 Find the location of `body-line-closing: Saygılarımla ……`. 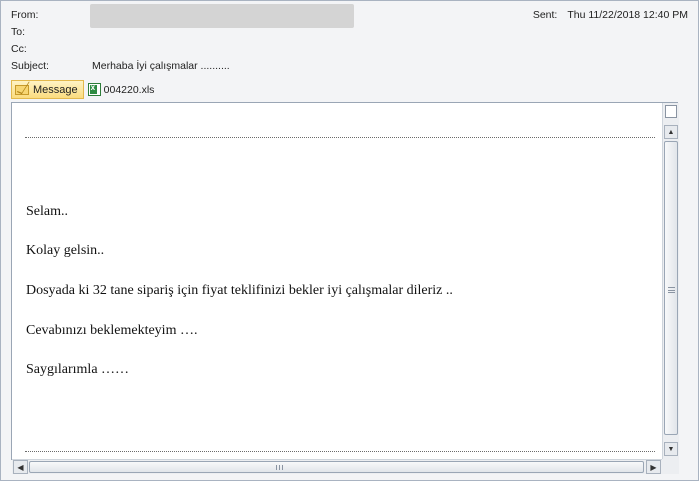

body-line-closing: Saygılarımla …… is located at coordinates (78, 369).